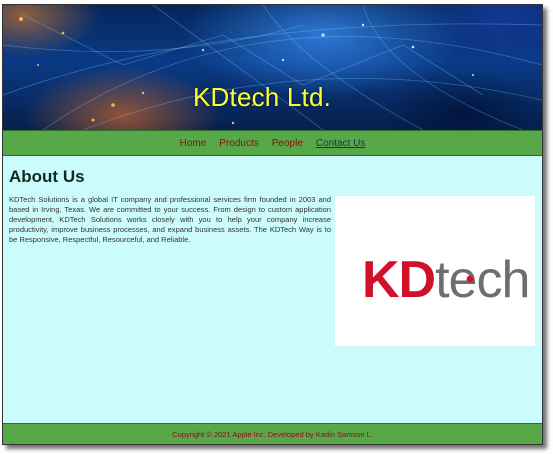 The width and height of the screenshot is (553, 454). I want to click on nav-home-link: Home, so click(193, 143).